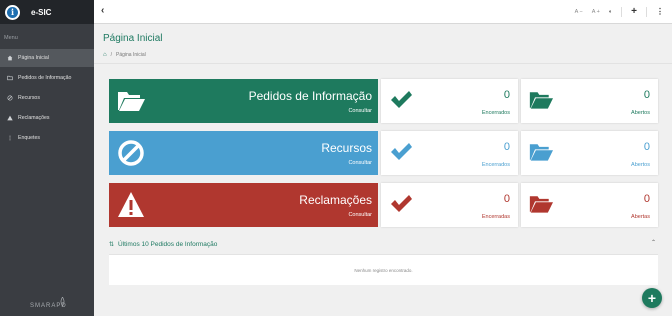 This screenshot has width=672, height=316. I want to click on sidebar-item-label: Página Inicial, so click(33, 58).